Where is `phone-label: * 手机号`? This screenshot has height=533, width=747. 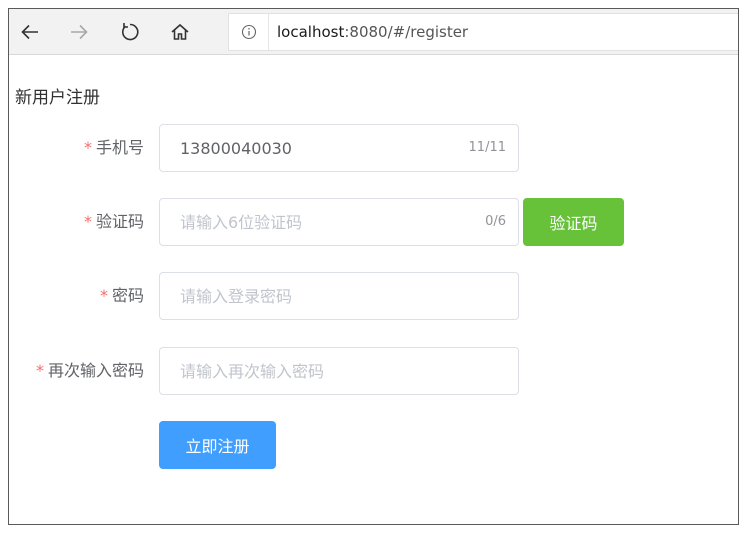
phone-label: * 手机号 is located at coordinates (114, 148).